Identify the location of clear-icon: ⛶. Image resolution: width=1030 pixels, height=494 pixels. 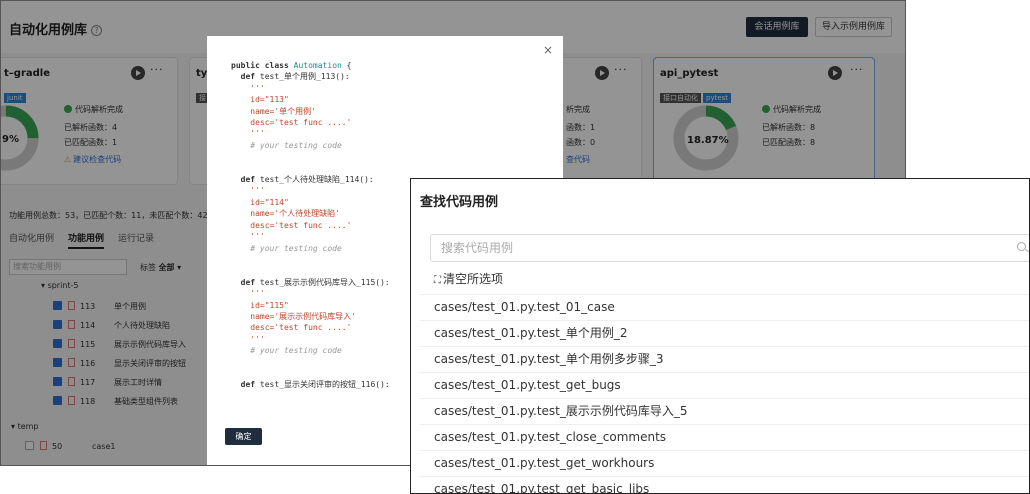
(437, 280).